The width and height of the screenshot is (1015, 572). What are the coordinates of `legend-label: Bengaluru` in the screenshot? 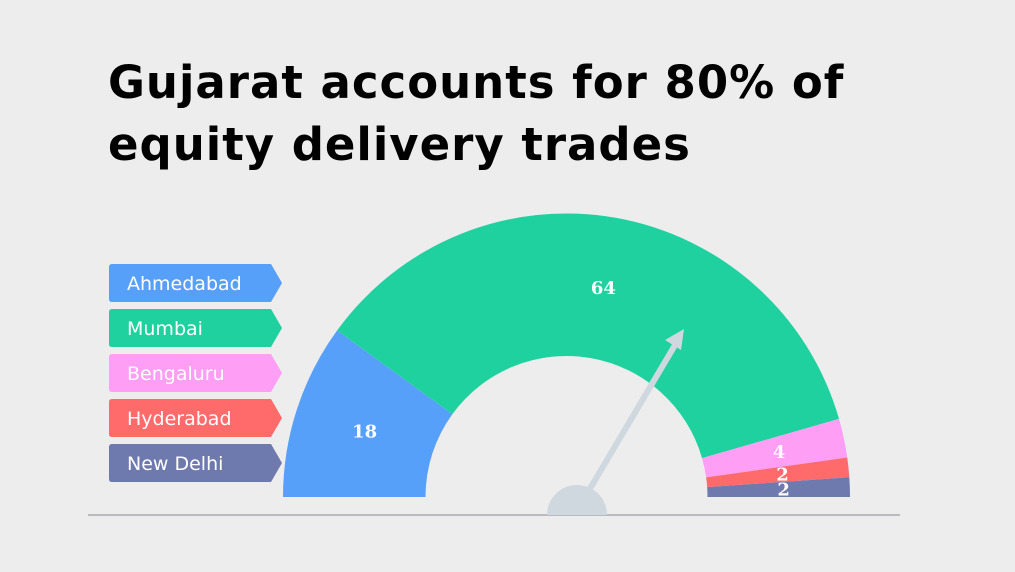 It's located at (176, 374).